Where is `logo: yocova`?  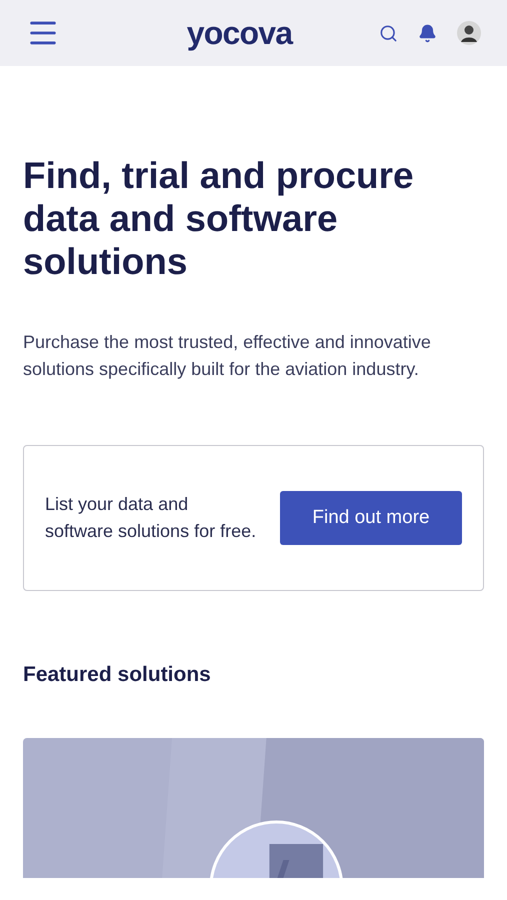
logo: yocova is located at coordinates (239, 33).